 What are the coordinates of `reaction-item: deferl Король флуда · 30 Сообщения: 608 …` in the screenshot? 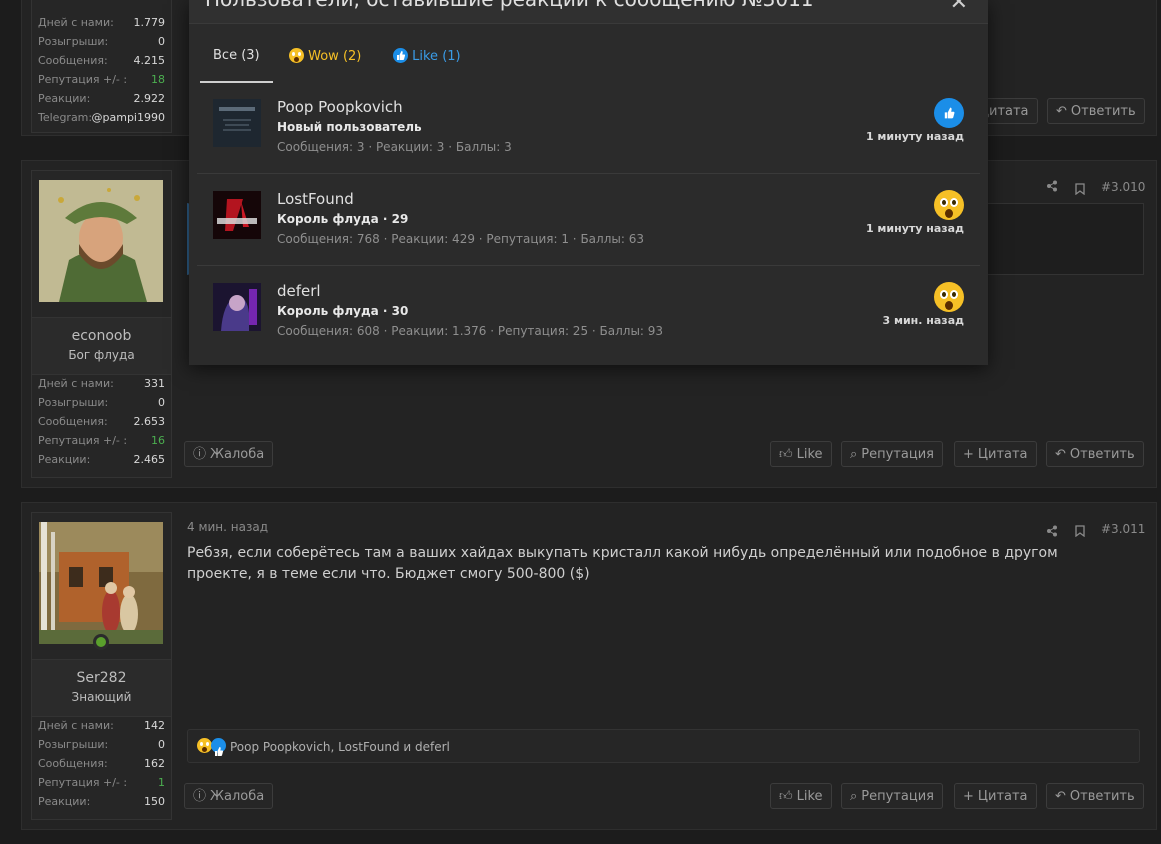 It's located at (588, 311).